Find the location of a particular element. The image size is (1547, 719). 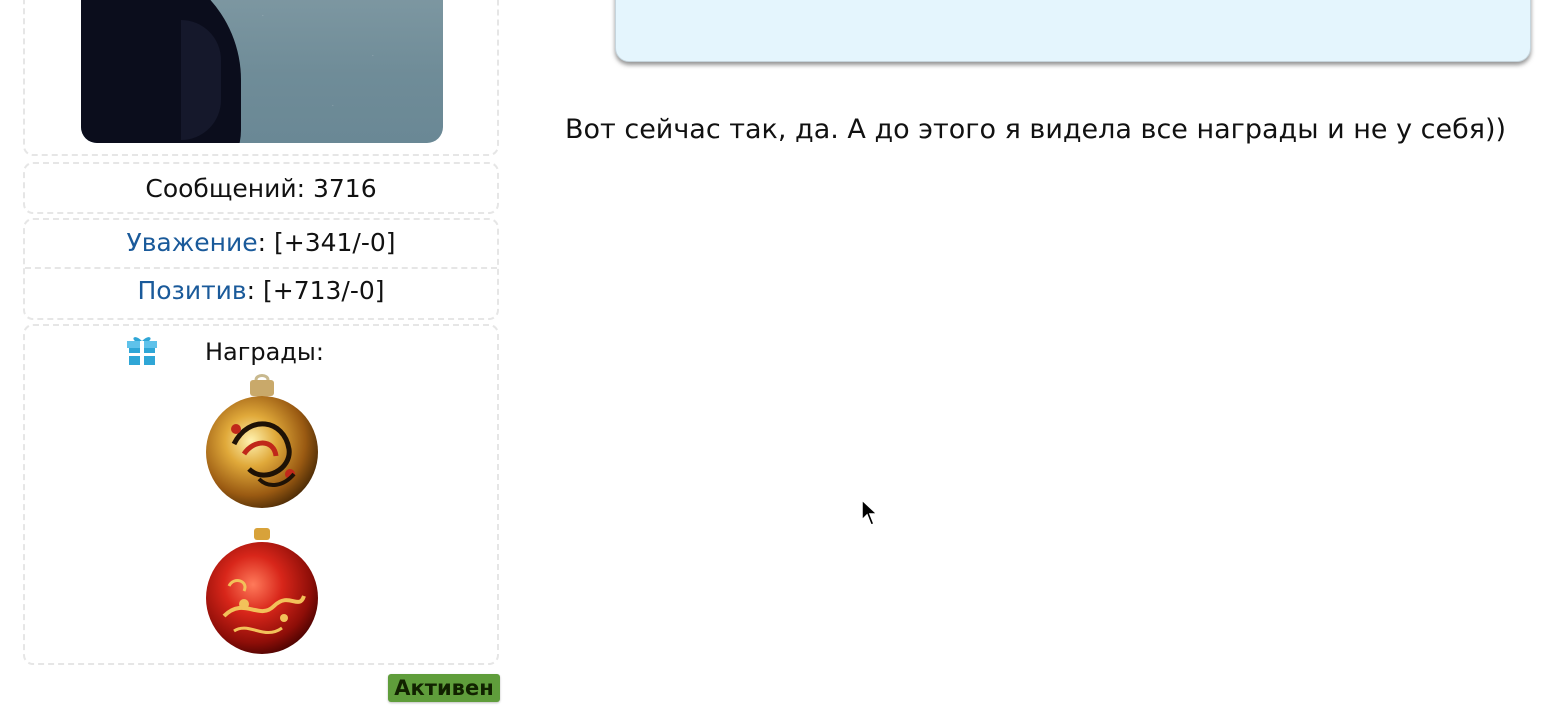

post-count: Сообщений: 3716 is located at coordinates (261, 188).